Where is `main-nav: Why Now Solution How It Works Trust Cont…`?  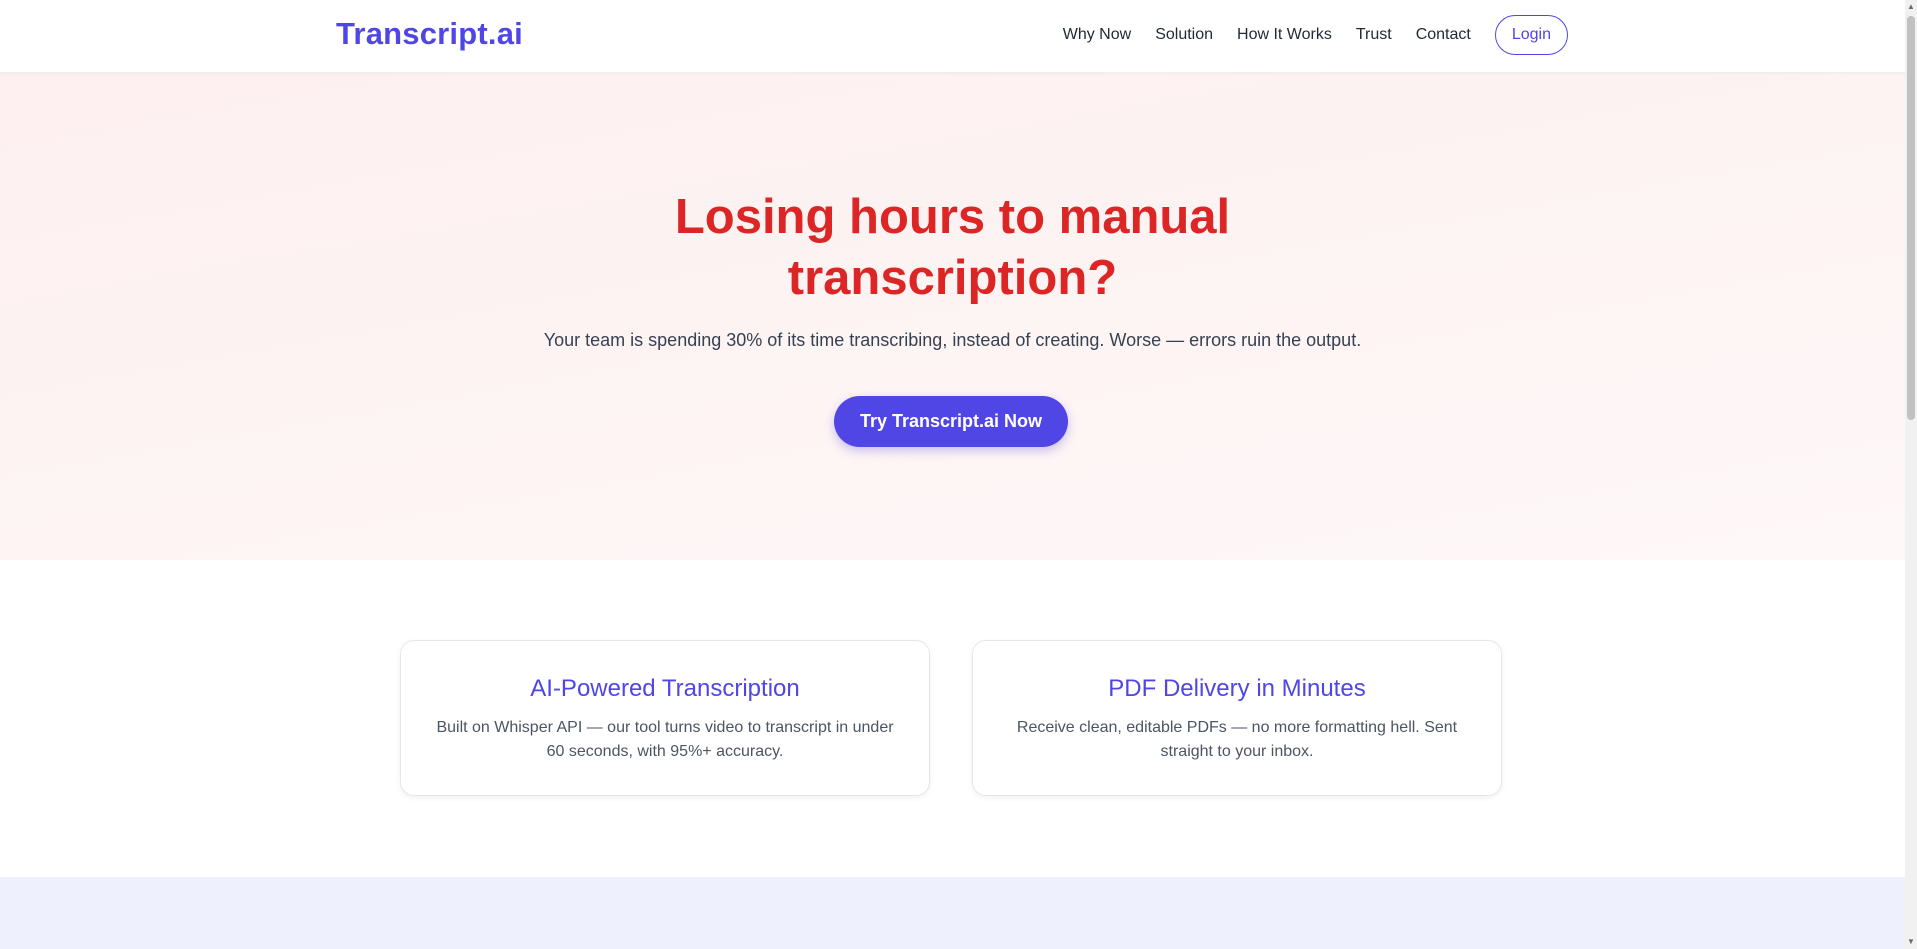 main-nav: Why Now Solution How It Works Trust Cont… is located at coordinates (1315, 35).